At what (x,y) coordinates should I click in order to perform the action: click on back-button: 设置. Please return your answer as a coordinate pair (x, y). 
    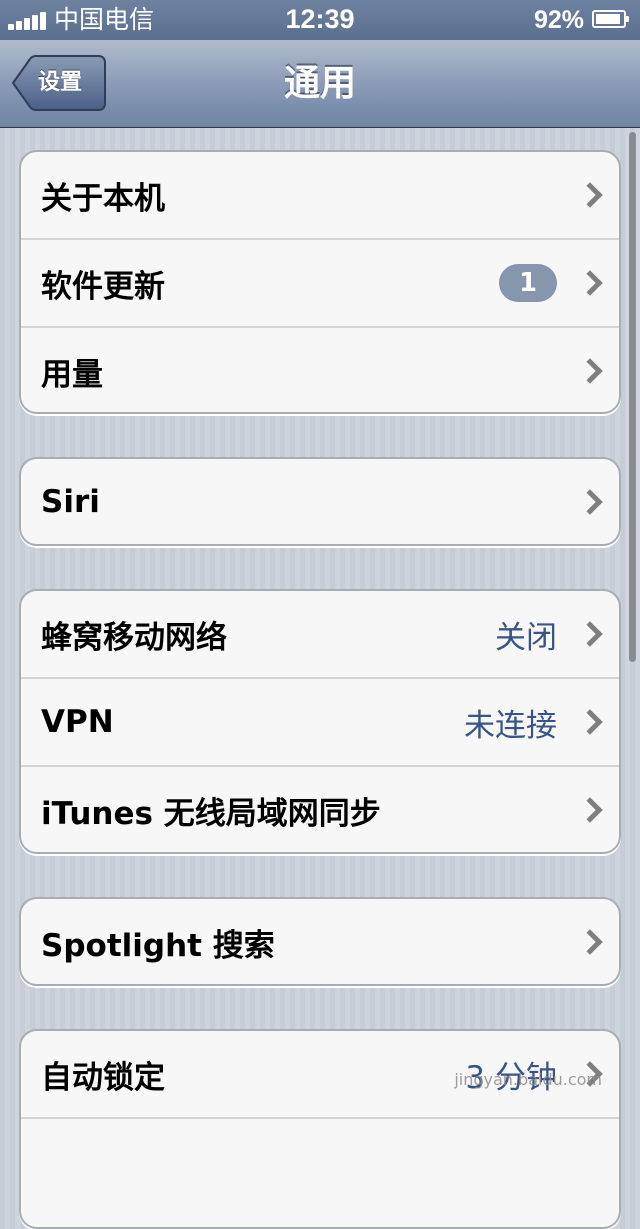
    Looking at the image, I should click on (58, 83).